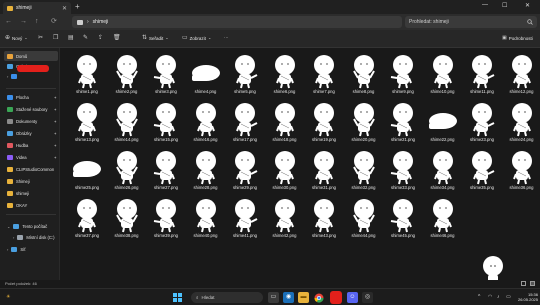 This screenshot has height=305, width=540. I want to click on file-tile: shime26.png, so click(127, 170).